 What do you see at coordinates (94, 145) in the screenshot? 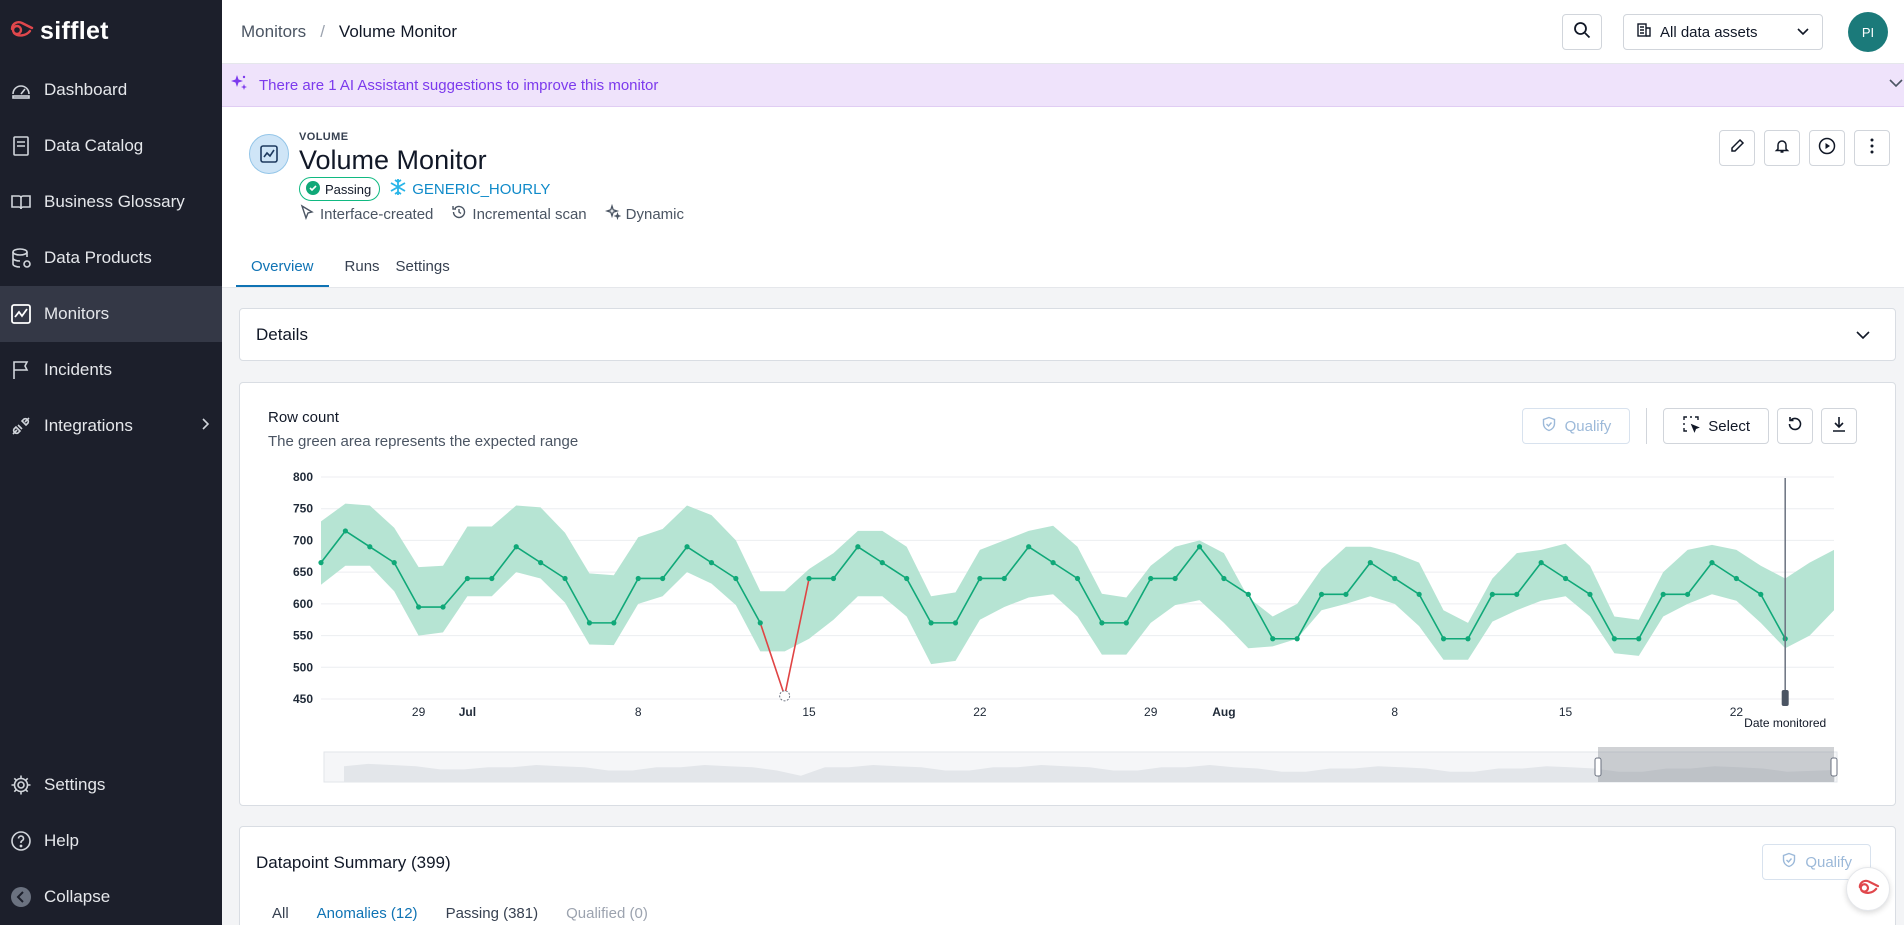
I see `sidebar-item-label: Data Catalog` at bounding box center [94, 145].